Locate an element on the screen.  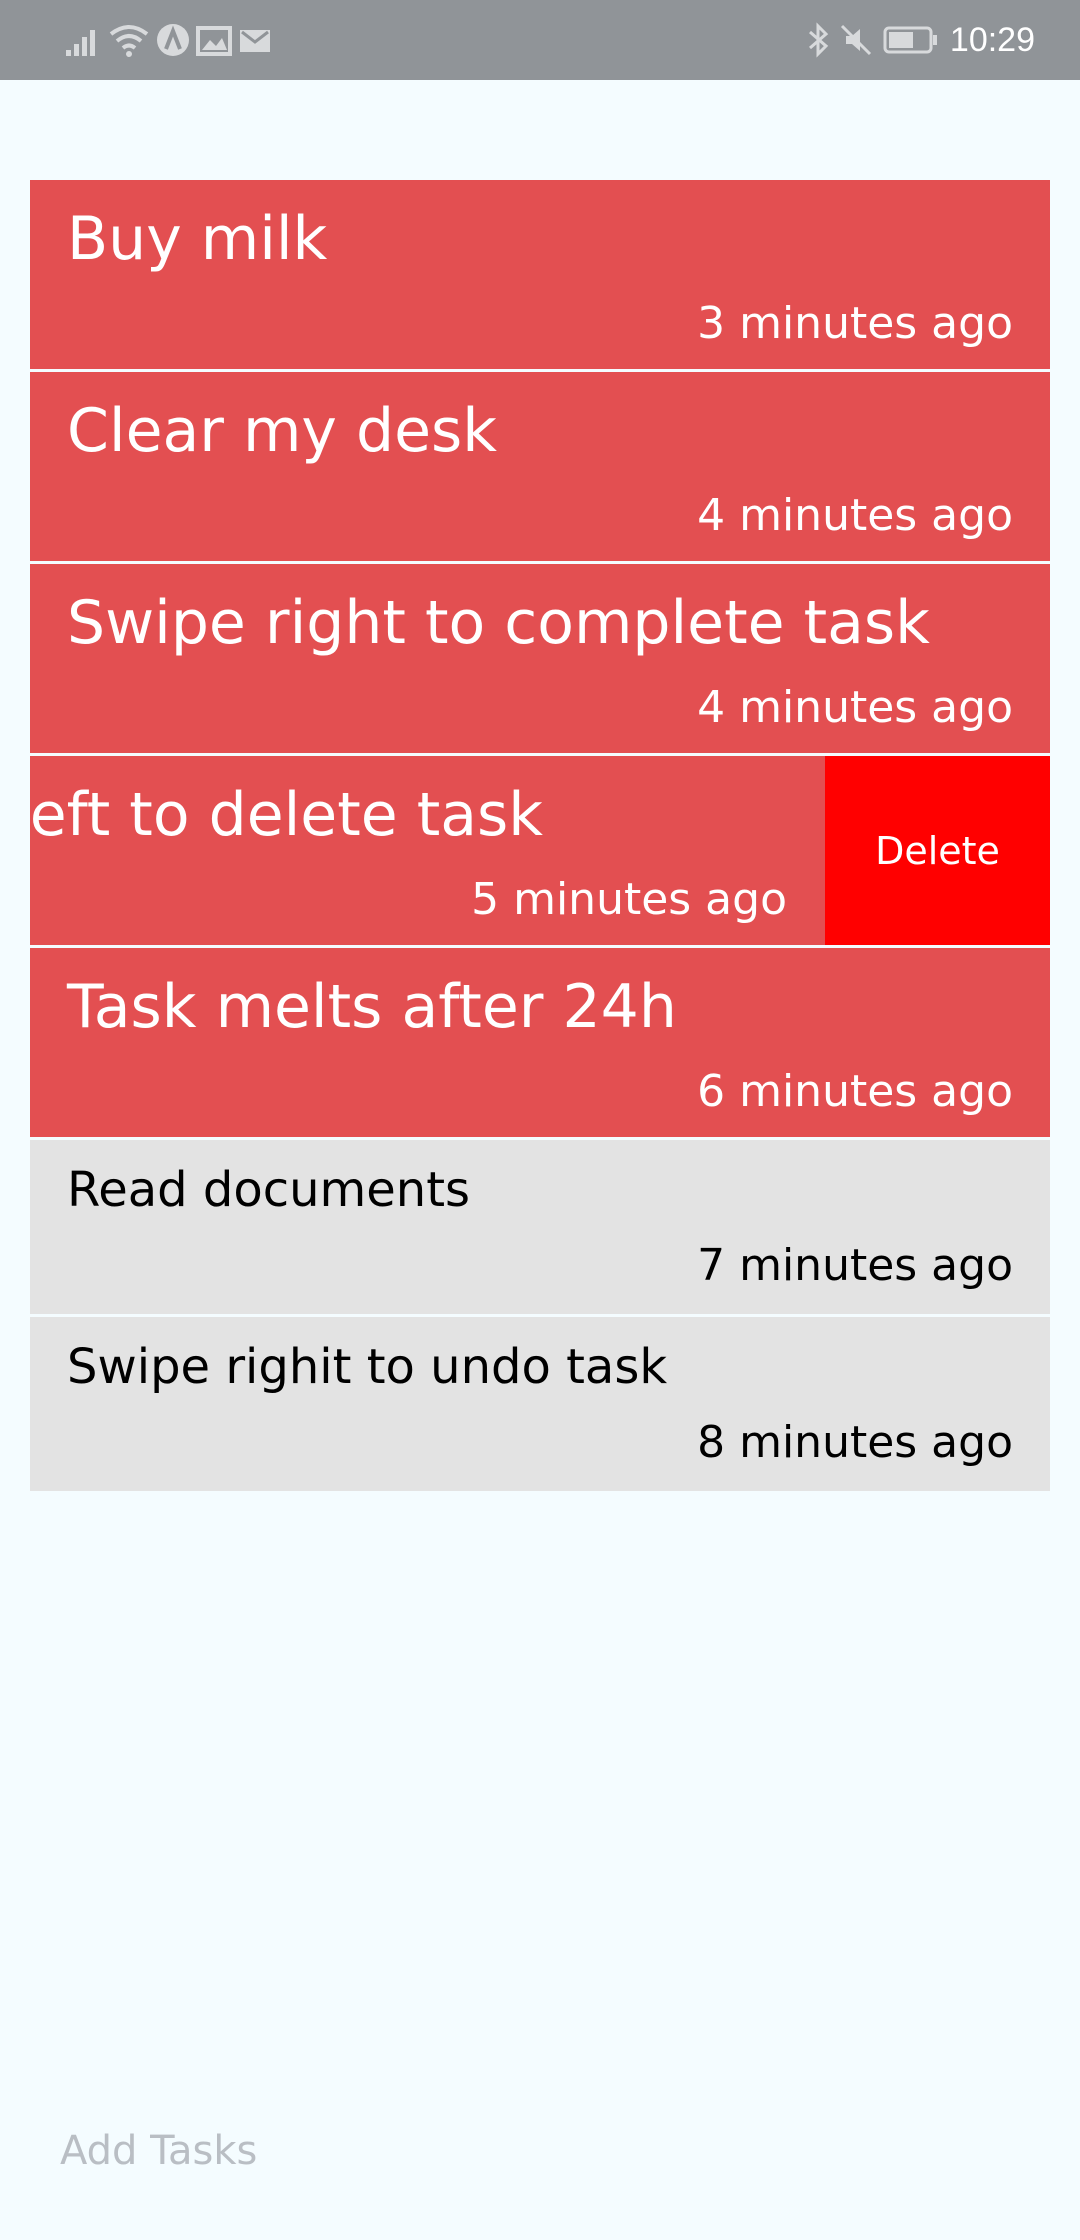
task-title: Clear my desk is located at coordinates (282, 431).